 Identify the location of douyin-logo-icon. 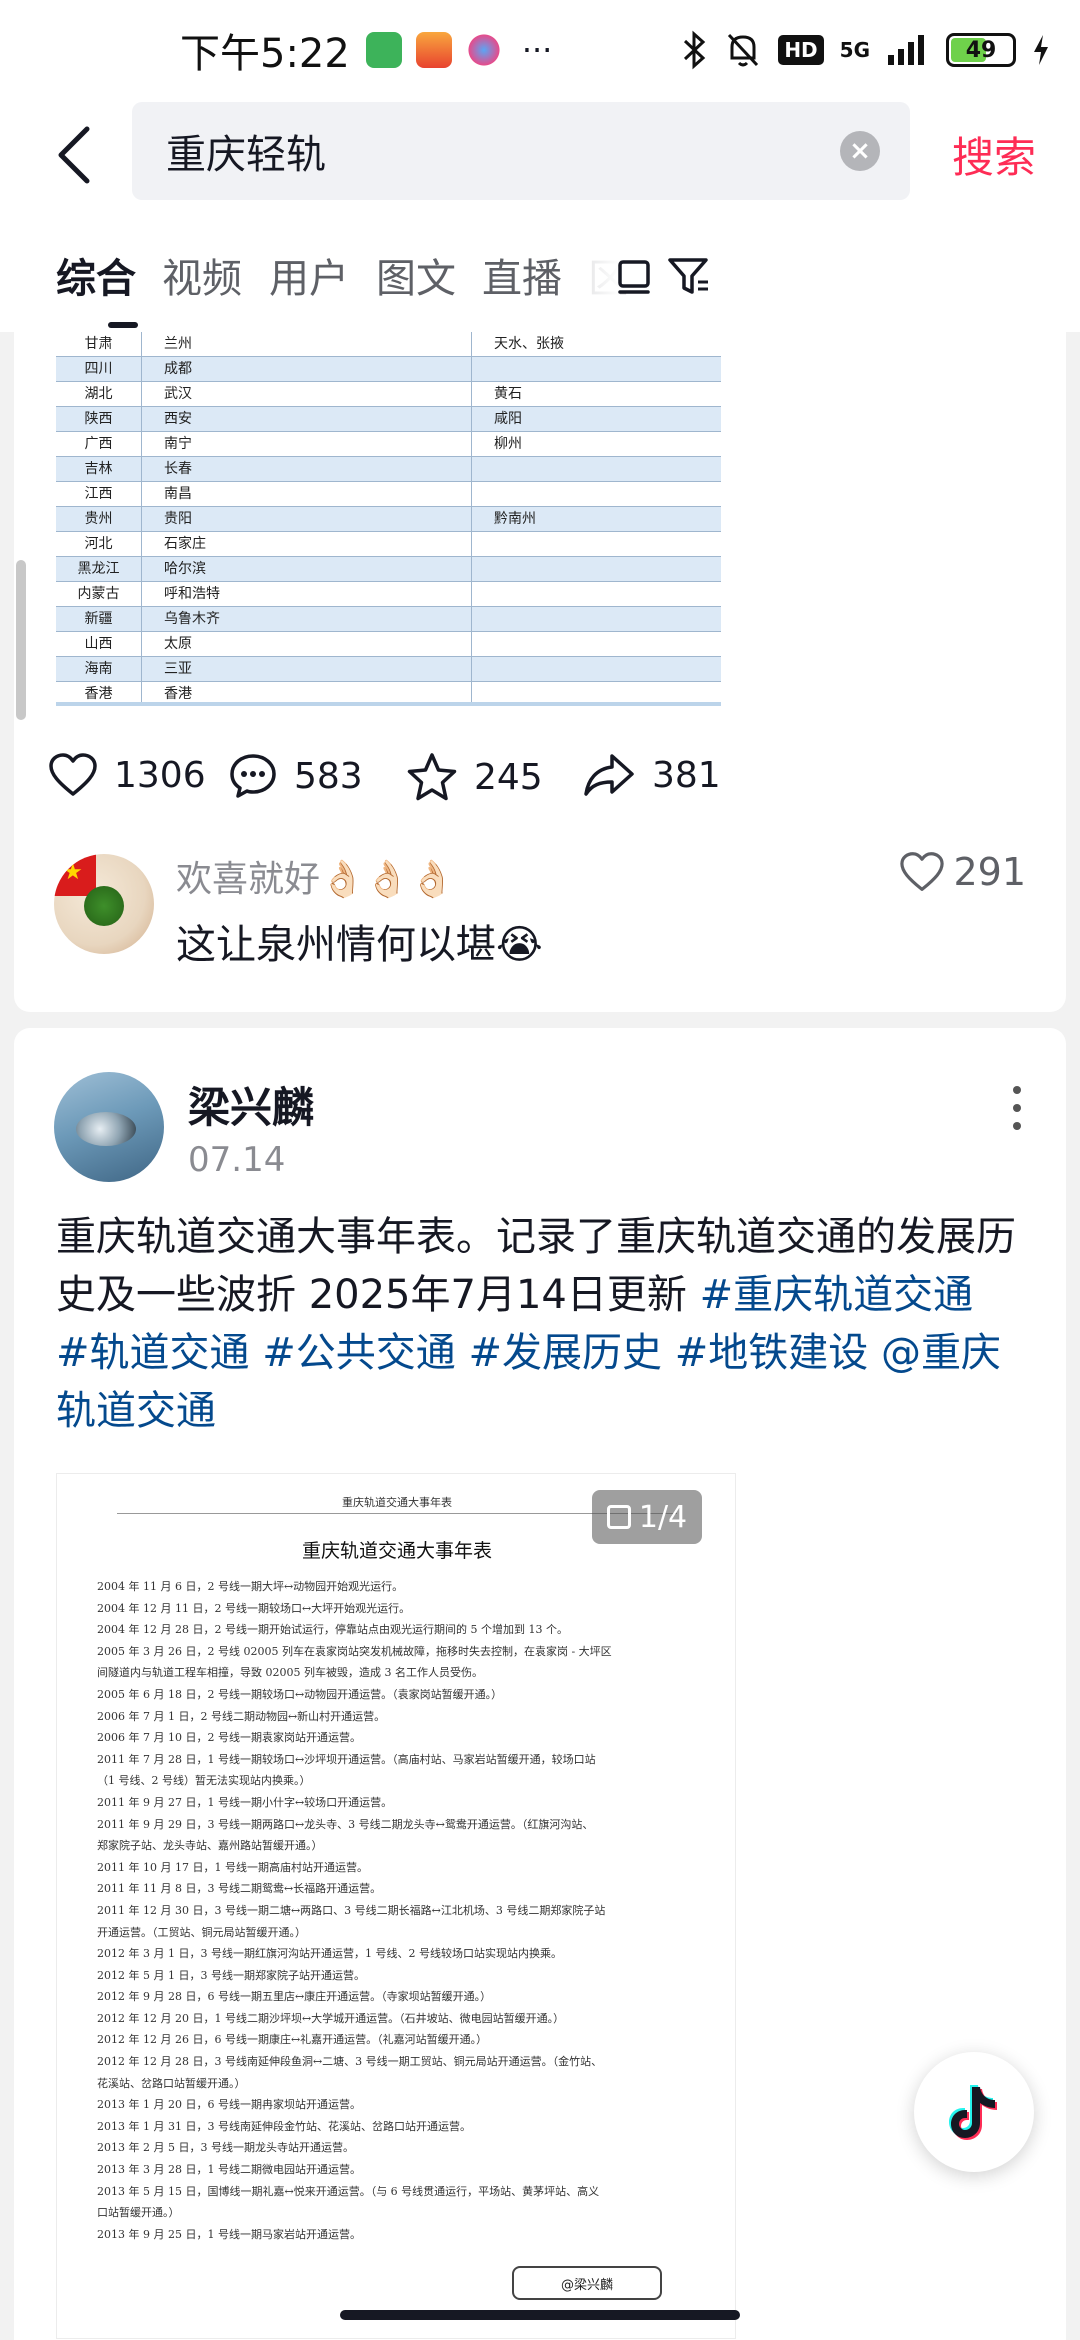
(973, 2112).